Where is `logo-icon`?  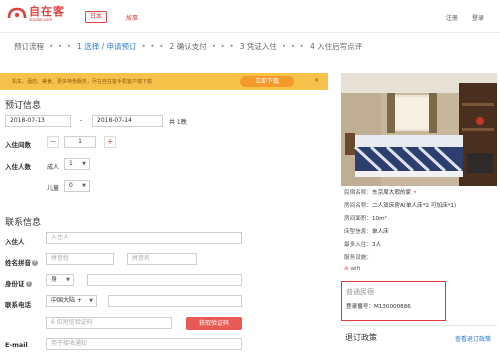
logo-icon is located at coordinates (17, 14).